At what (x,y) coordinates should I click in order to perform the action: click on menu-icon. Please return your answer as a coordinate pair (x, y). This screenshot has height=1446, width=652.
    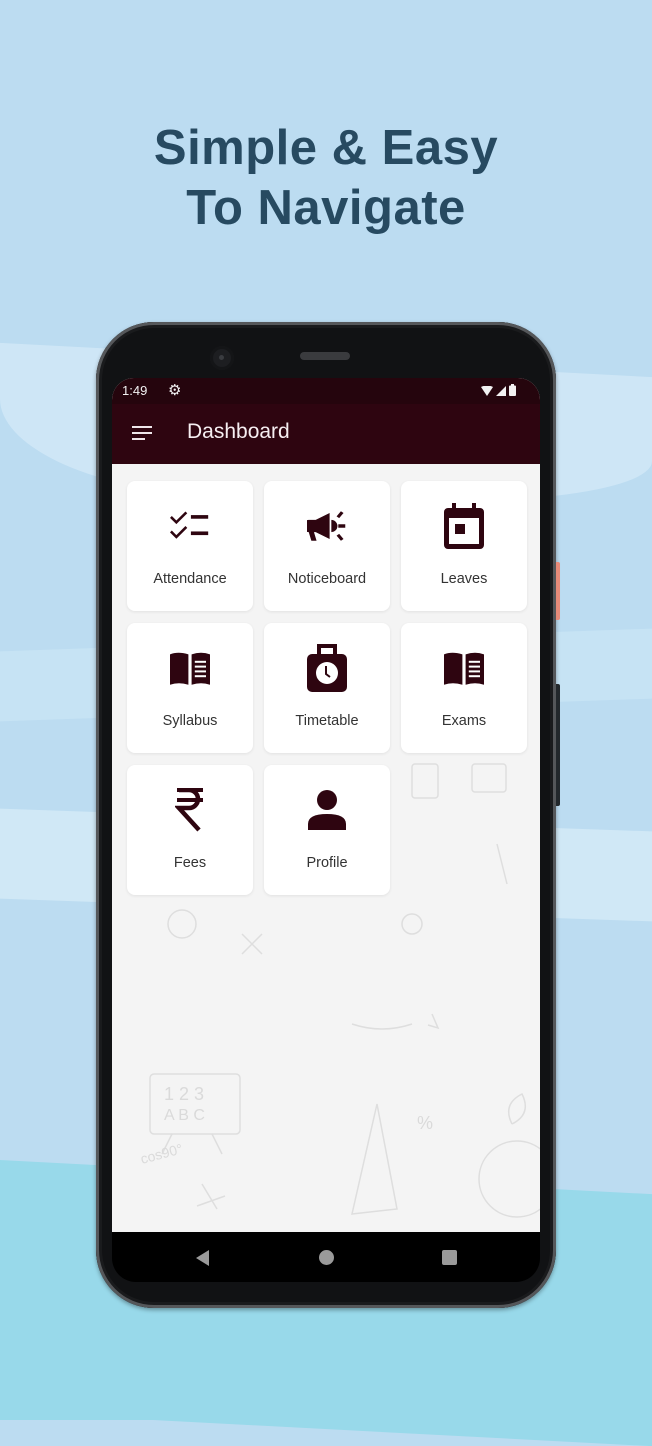
    Looking at the image, I should click on (142, 434).